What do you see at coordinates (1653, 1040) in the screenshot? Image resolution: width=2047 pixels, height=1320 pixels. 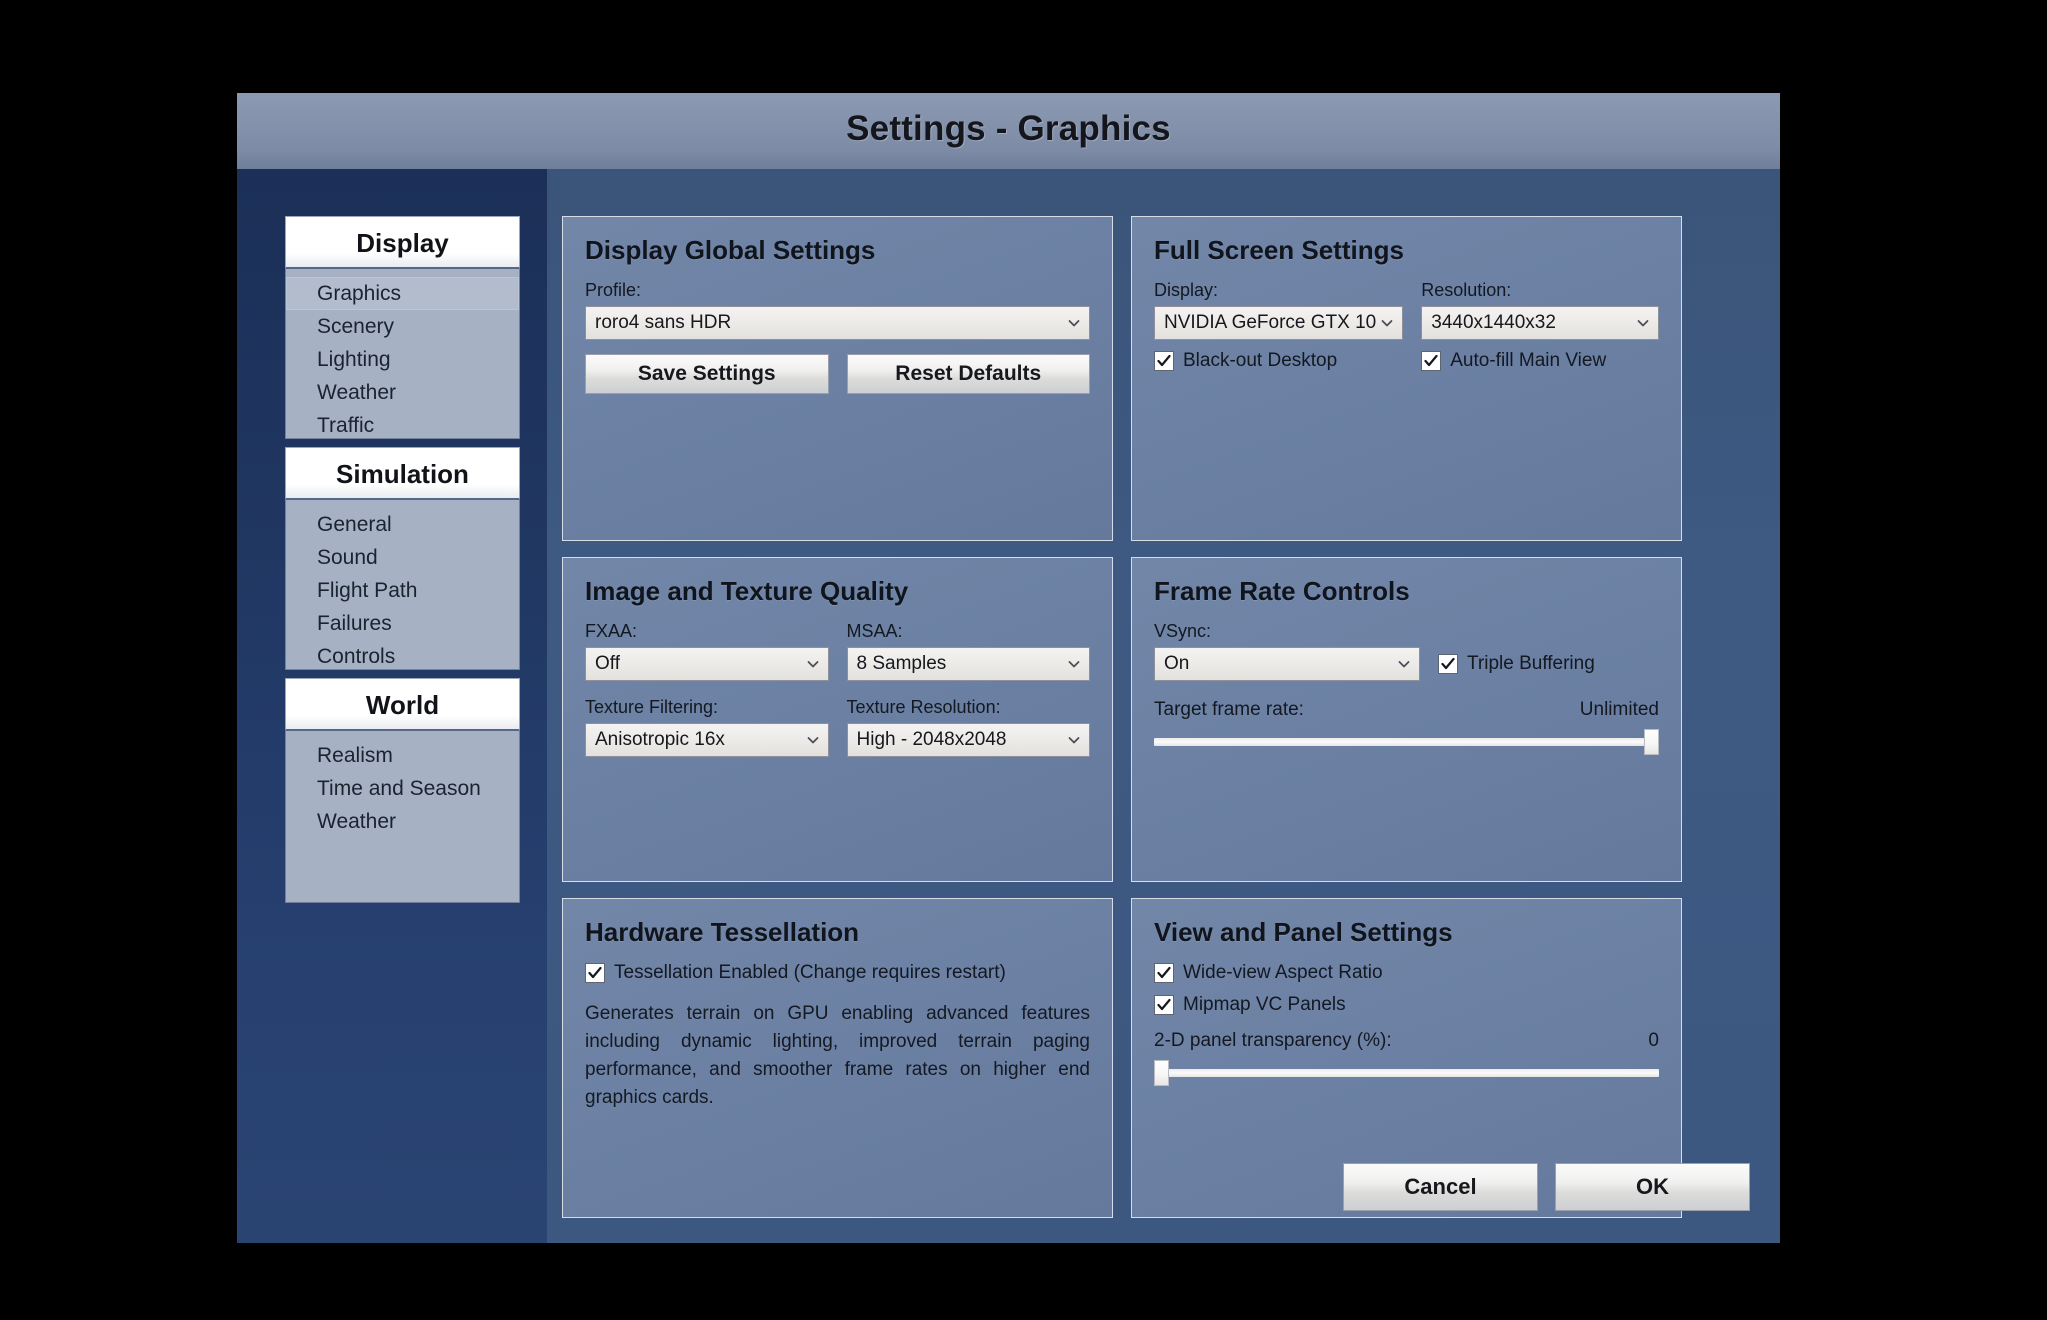 I see `panel-transparency-value: 0` at bounding box center [1653, 1040].